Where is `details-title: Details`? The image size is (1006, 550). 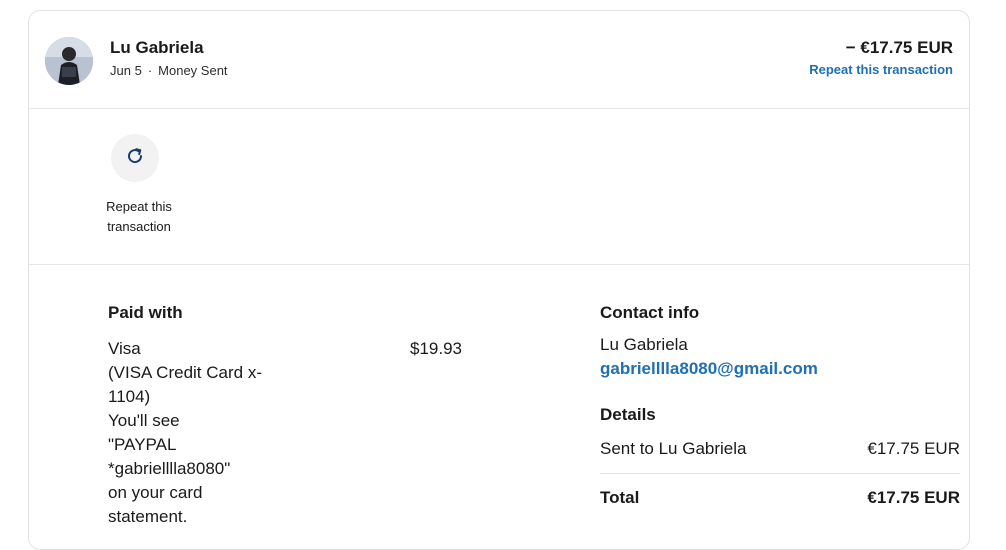 details-title: Details is located at coordinates (628, 414).